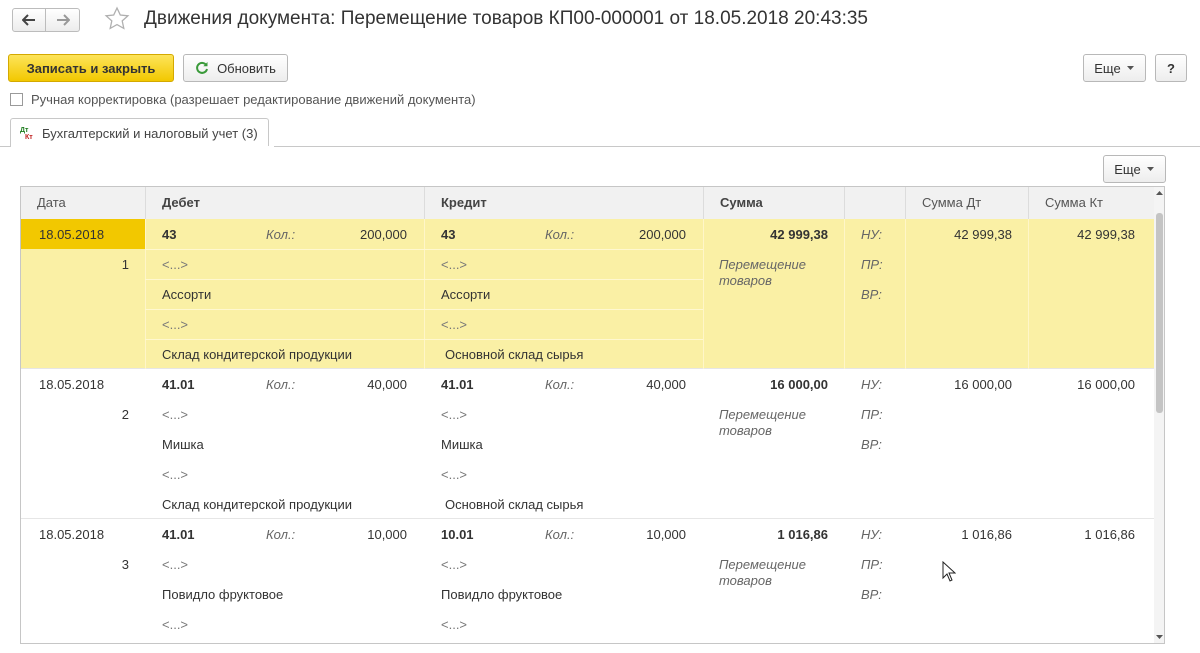  Describe the element at coordinates (1159, 313) in the screenshot. I see `scrollbar-thumb` at that location.